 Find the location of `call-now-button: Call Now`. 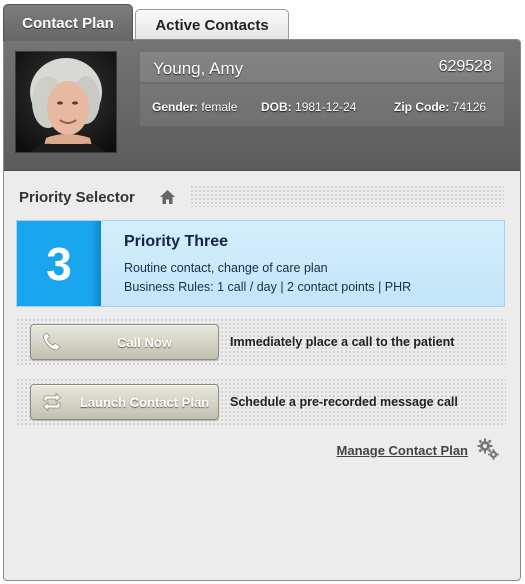

call-now-button: Call Now is located at coordinates (124, 342).